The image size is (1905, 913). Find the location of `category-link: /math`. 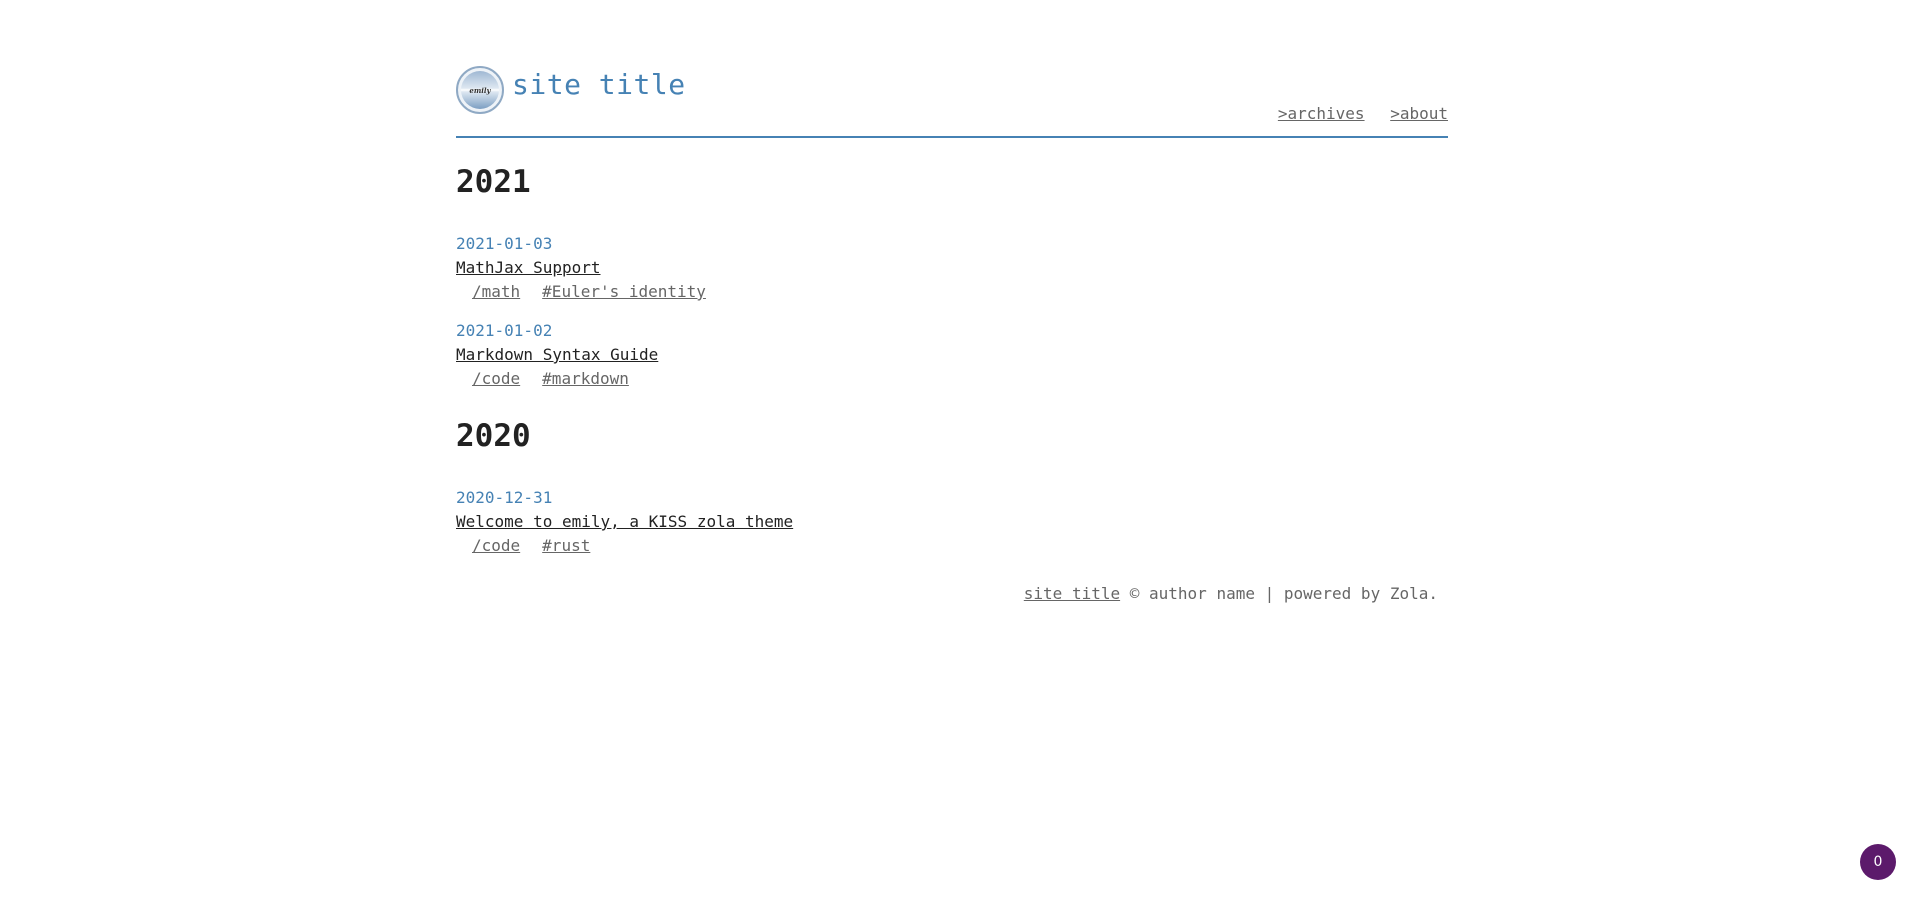

category-link: /math is located at coordinates (496, 291).